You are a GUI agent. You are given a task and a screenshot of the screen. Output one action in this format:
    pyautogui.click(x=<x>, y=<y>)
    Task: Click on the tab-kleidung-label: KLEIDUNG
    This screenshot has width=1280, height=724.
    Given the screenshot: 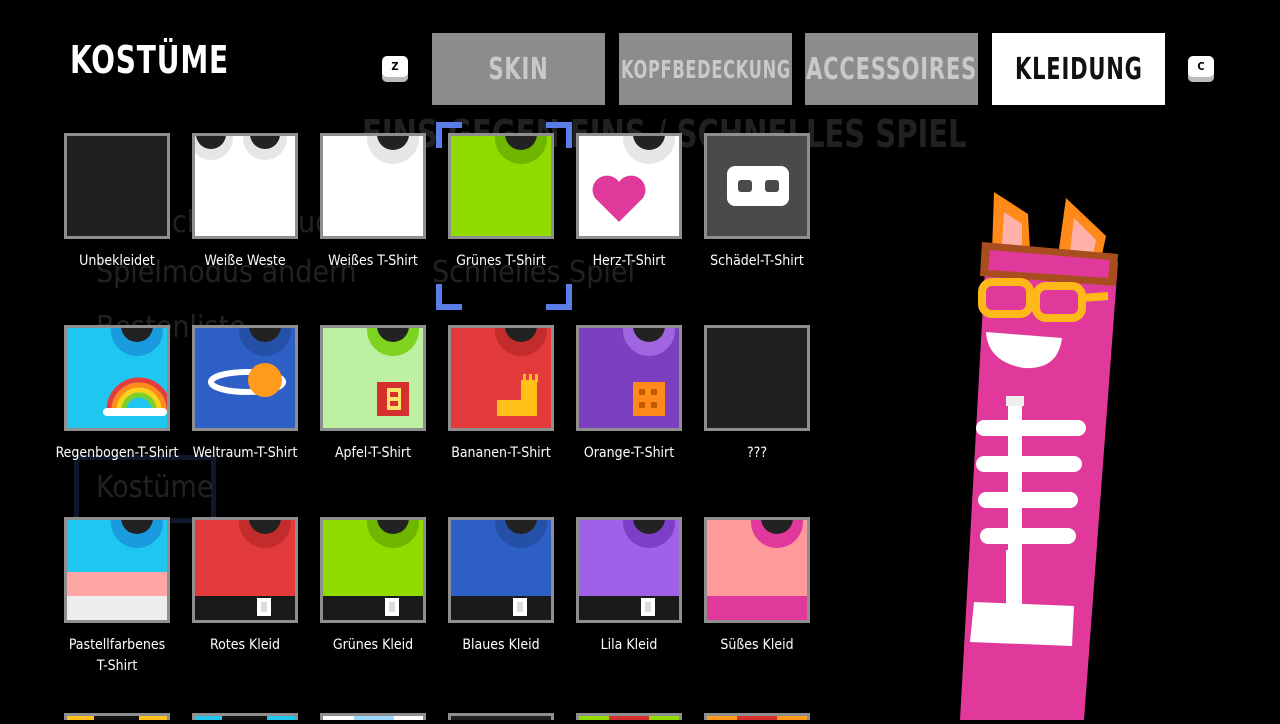 What is the action you would take?
    pyautogui.click(x=1078, y=69)
    